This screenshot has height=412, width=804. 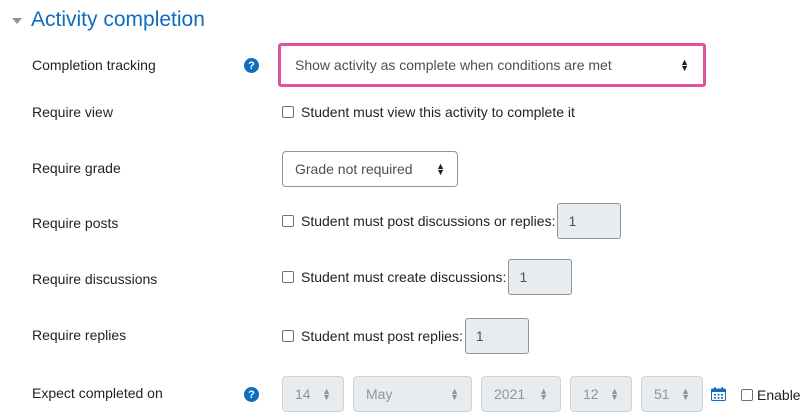 What do you see at coordinates (313, 394) in the screenshot?
I see `day-select: 14 ▲ ▼` at bounding box center [313, 394].